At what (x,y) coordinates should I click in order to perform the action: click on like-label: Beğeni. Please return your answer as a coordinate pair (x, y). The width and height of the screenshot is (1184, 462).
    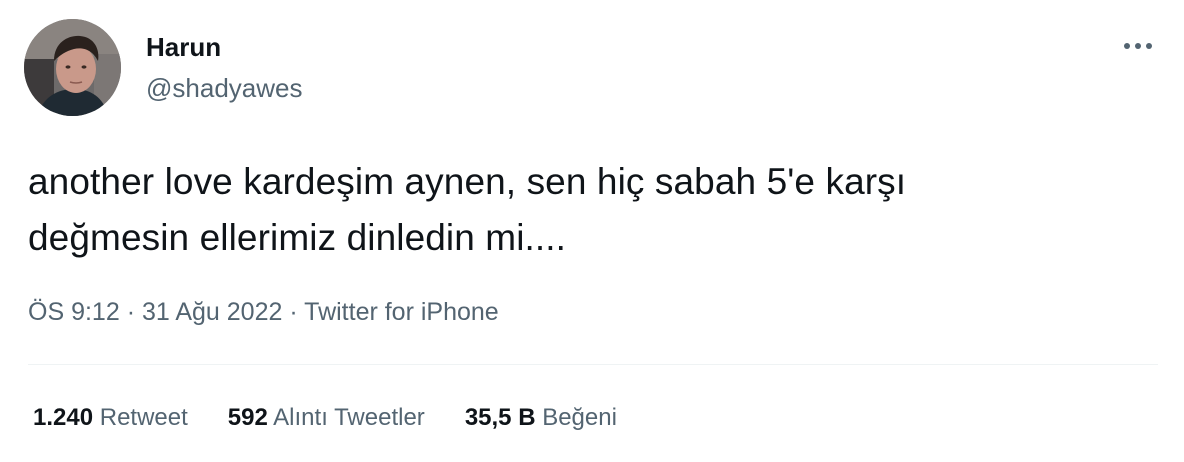
    Looking at the image, I should click on (579, 417).